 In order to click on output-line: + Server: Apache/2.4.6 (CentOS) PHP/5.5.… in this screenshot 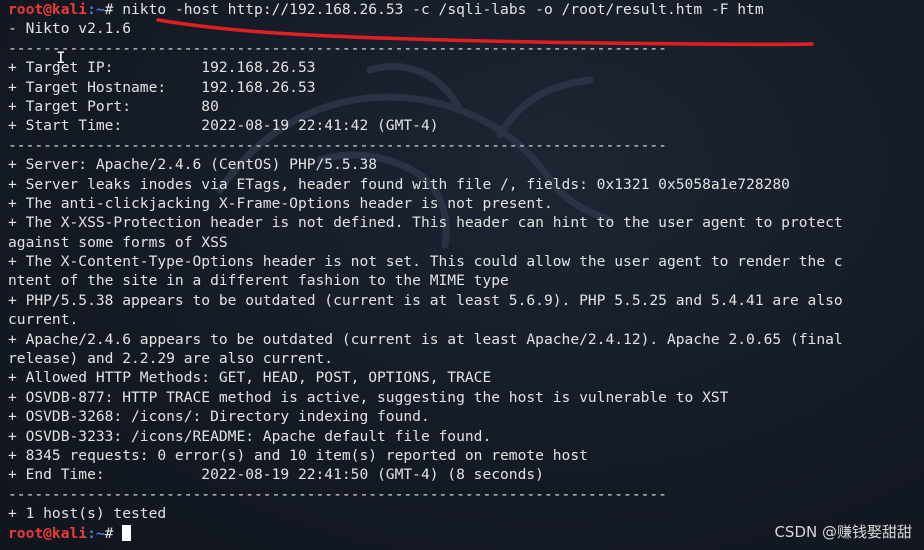, I will do `click(193, 165)`.